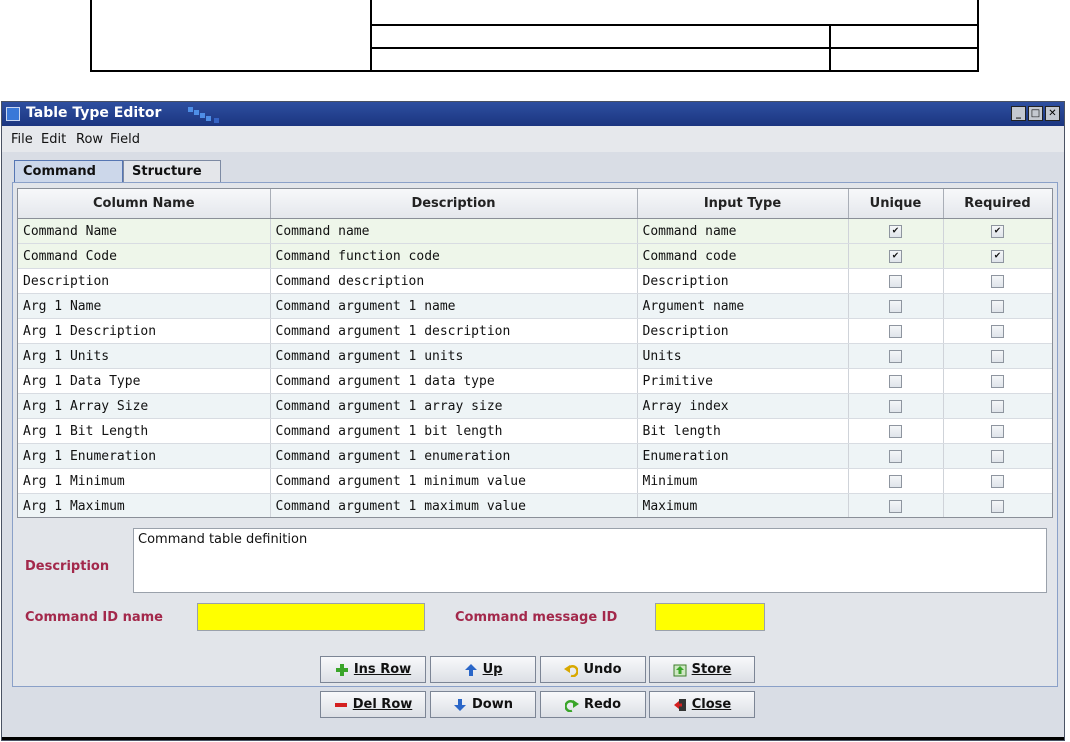 This screenshot has height=742, width=1070. Describe the element at coordinates (144, 505) in the screenshot. I see `cell-name: Arg 1 Maximum` at that location.